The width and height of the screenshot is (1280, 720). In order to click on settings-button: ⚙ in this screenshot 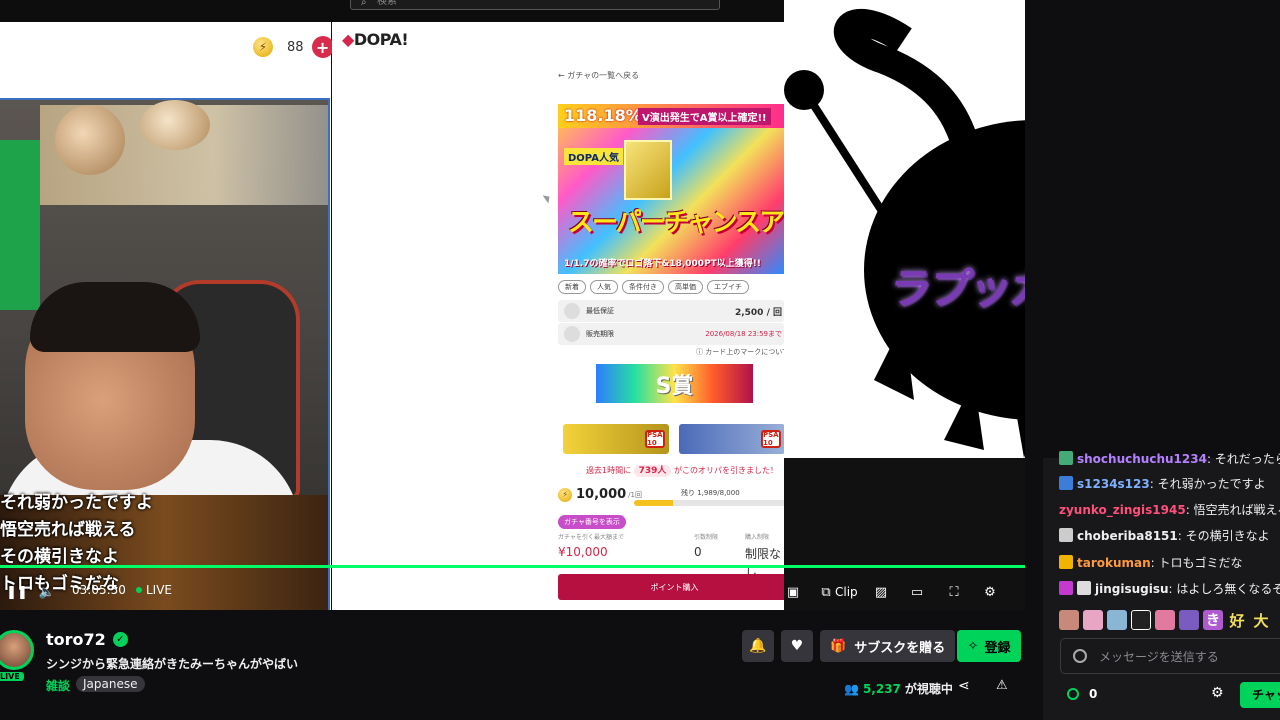, I will do `click(990, 592)`.